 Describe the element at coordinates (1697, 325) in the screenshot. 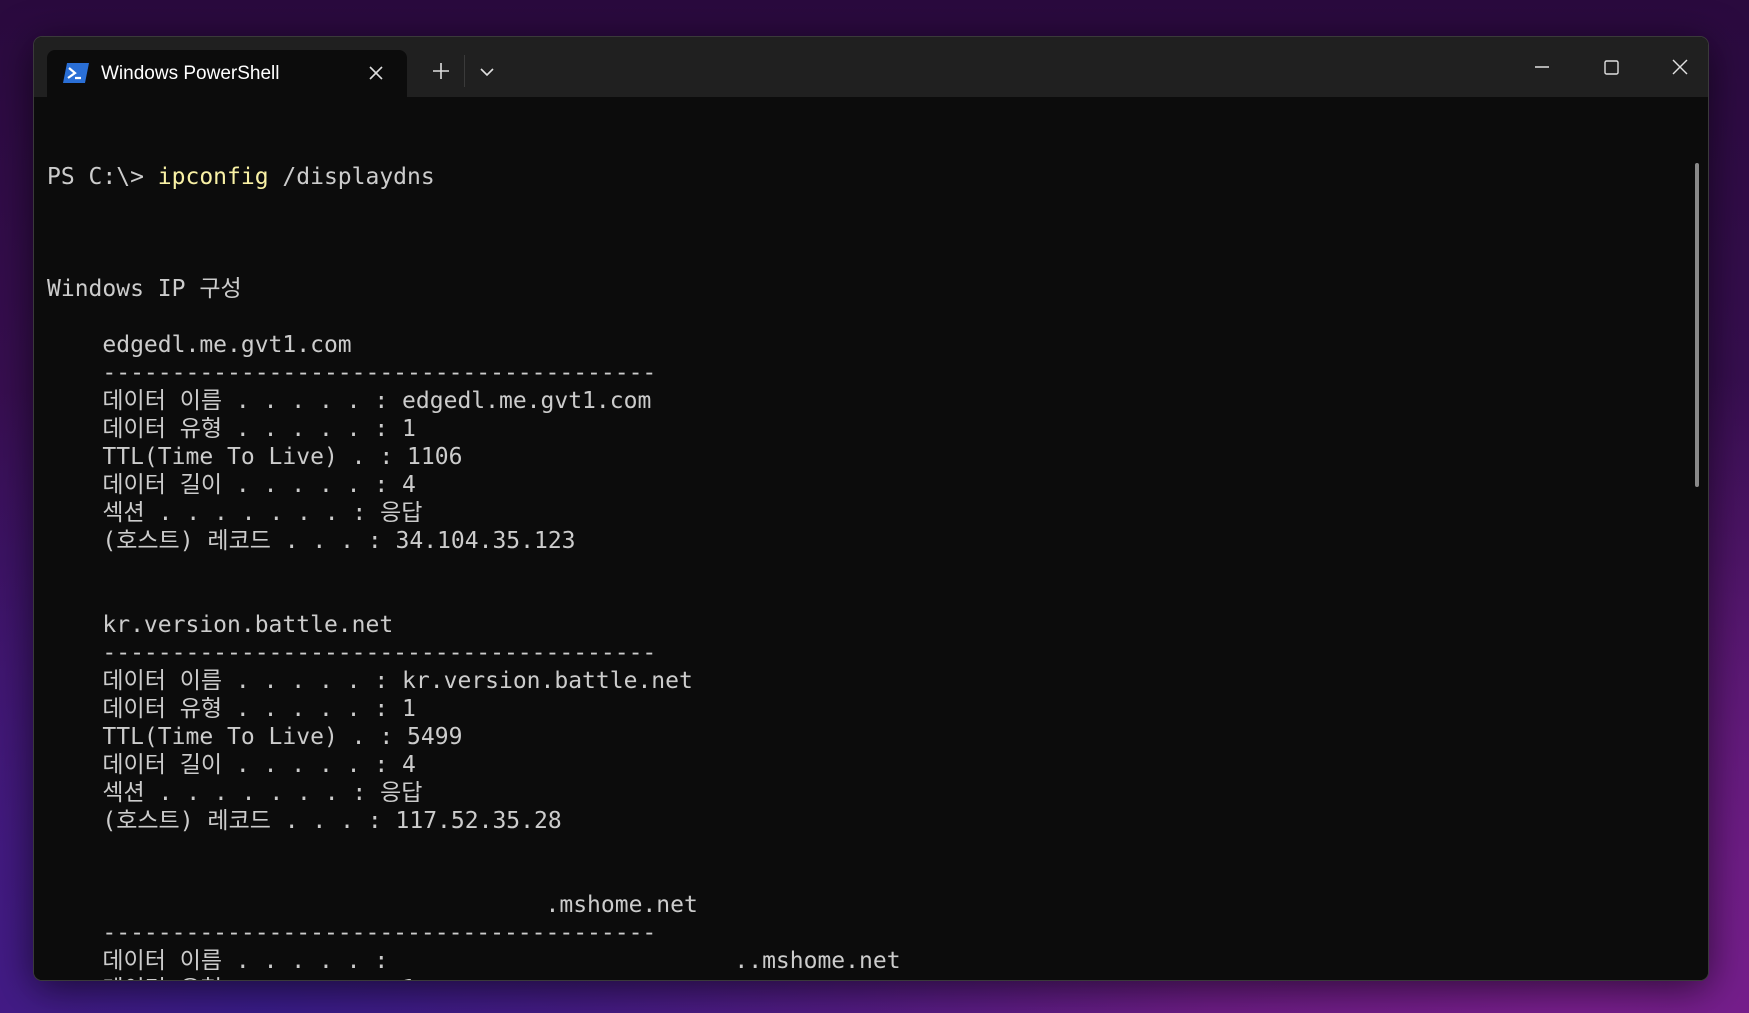

I see `scrollbar-thumb` at that location.